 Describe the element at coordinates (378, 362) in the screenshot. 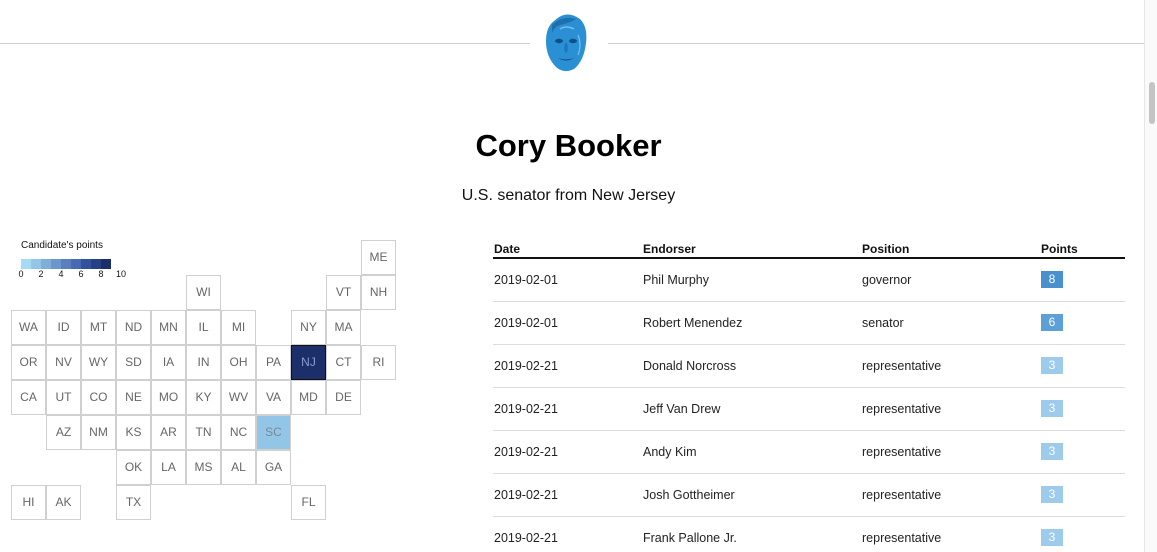

I see `state-tile-ri: RI` at that location.